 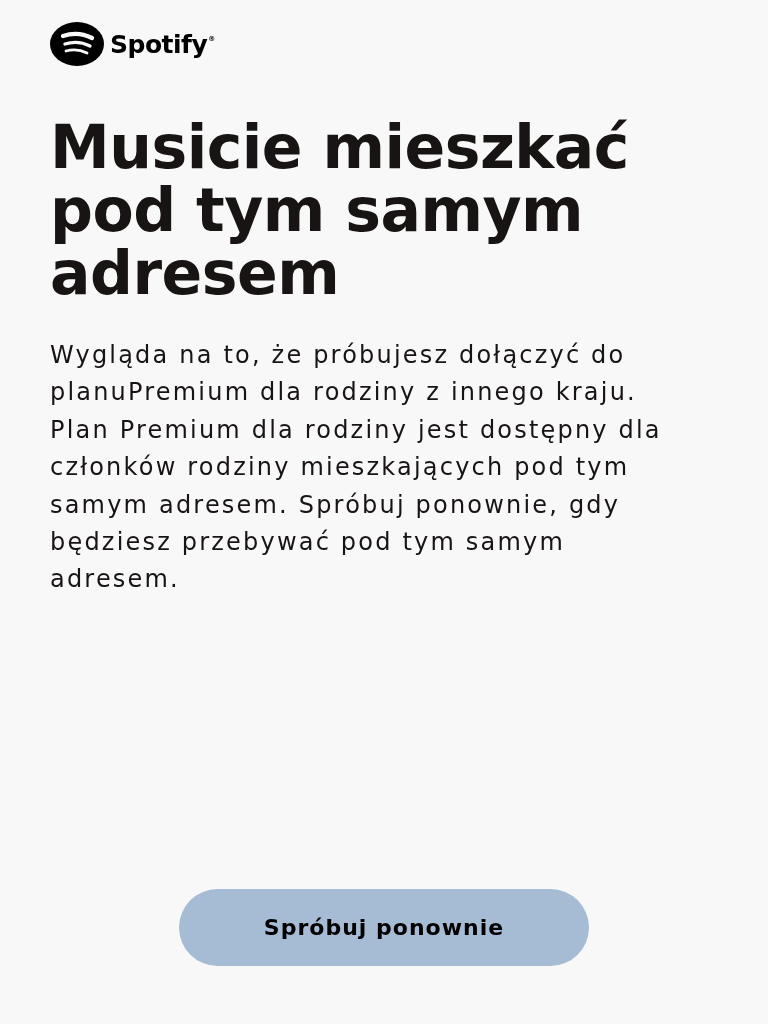 What do you see at coordinates (384, 927) in the screenshot?
I see `retry-button: Spróbuj ponownie` at bounding box center [384, 927].